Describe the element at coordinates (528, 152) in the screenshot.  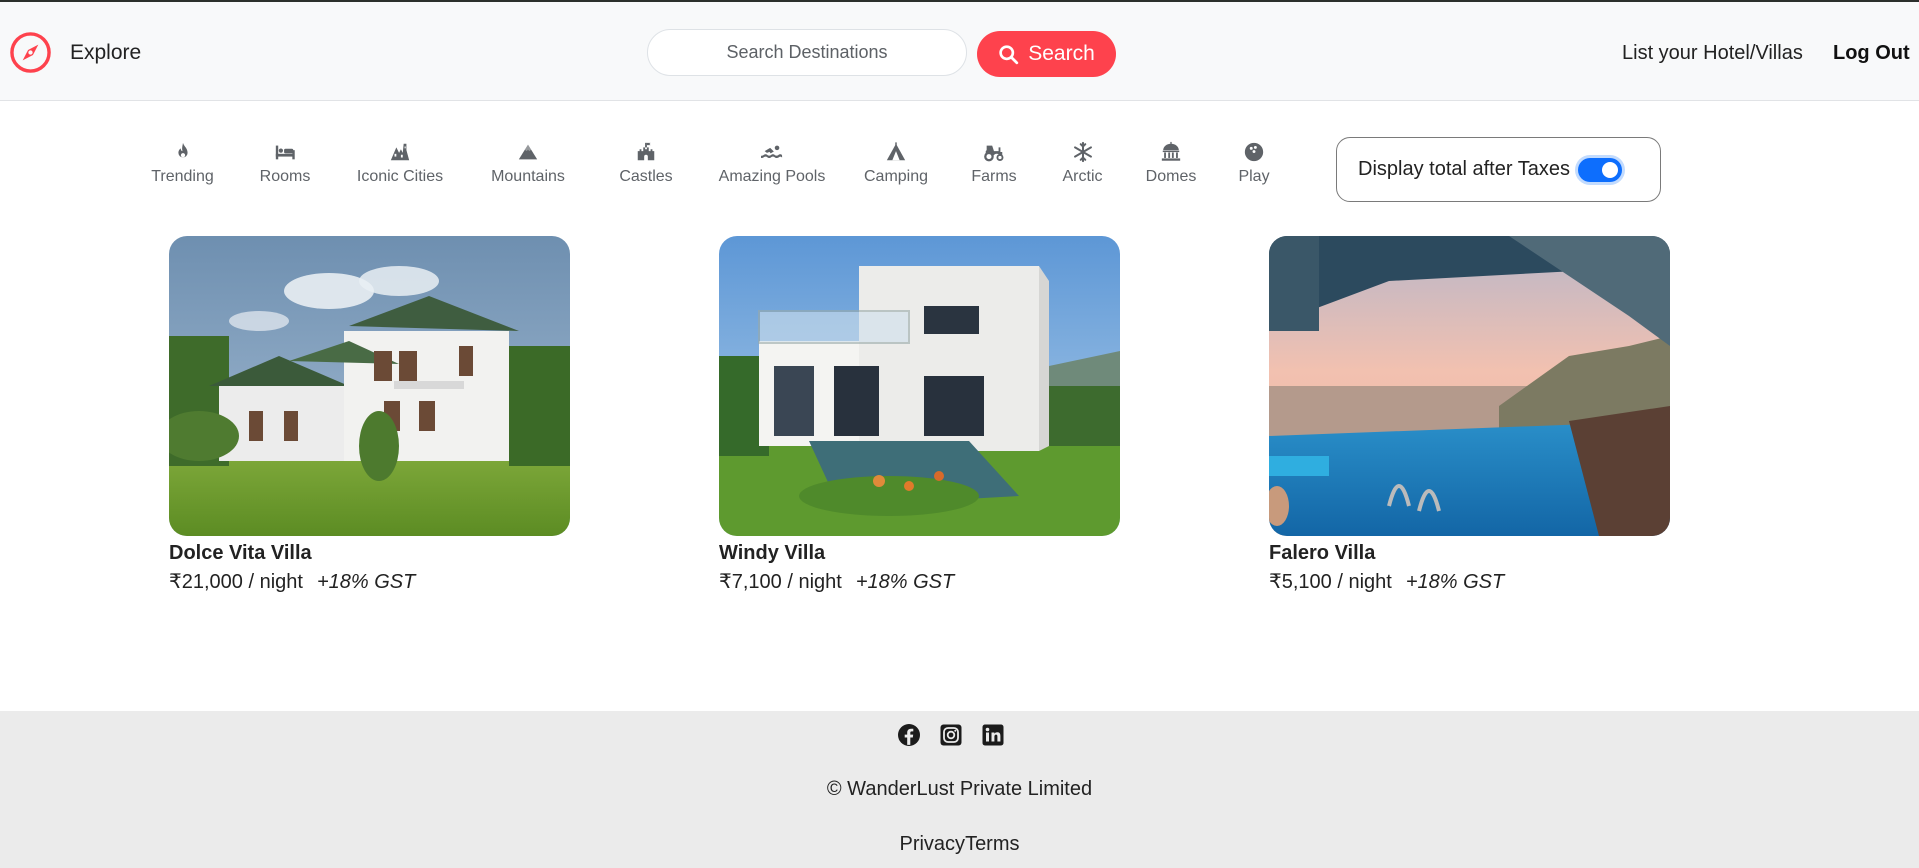
I see `mountain-icon` at that location.